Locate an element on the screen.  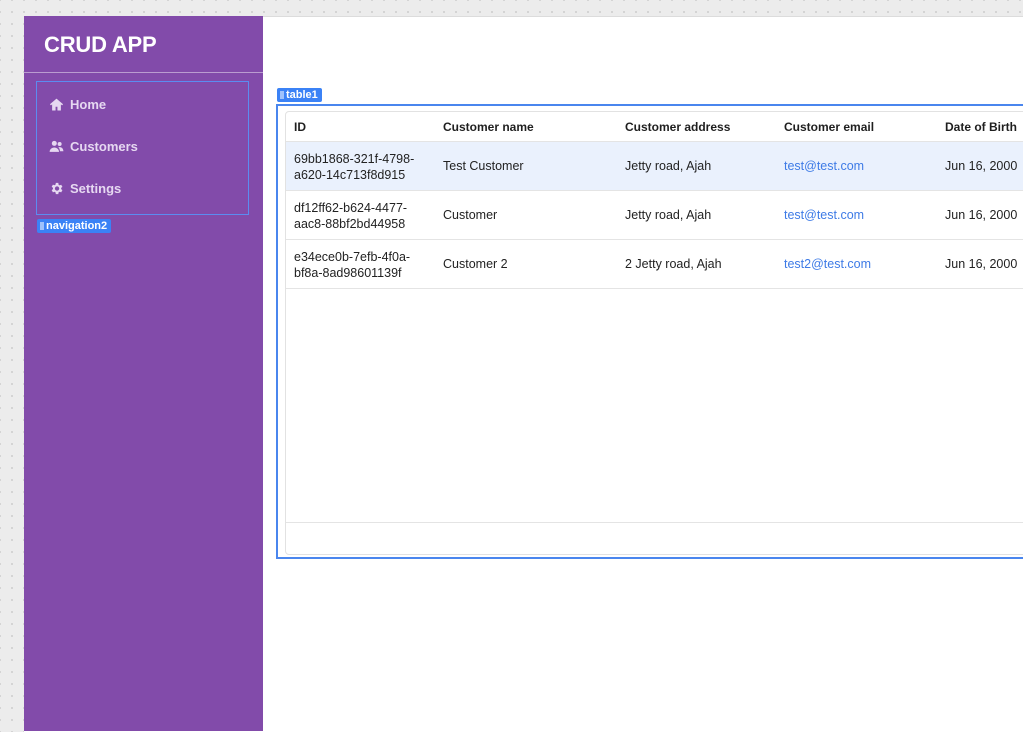
widget-tag-label: table1 is located at coordinates (302, 95).